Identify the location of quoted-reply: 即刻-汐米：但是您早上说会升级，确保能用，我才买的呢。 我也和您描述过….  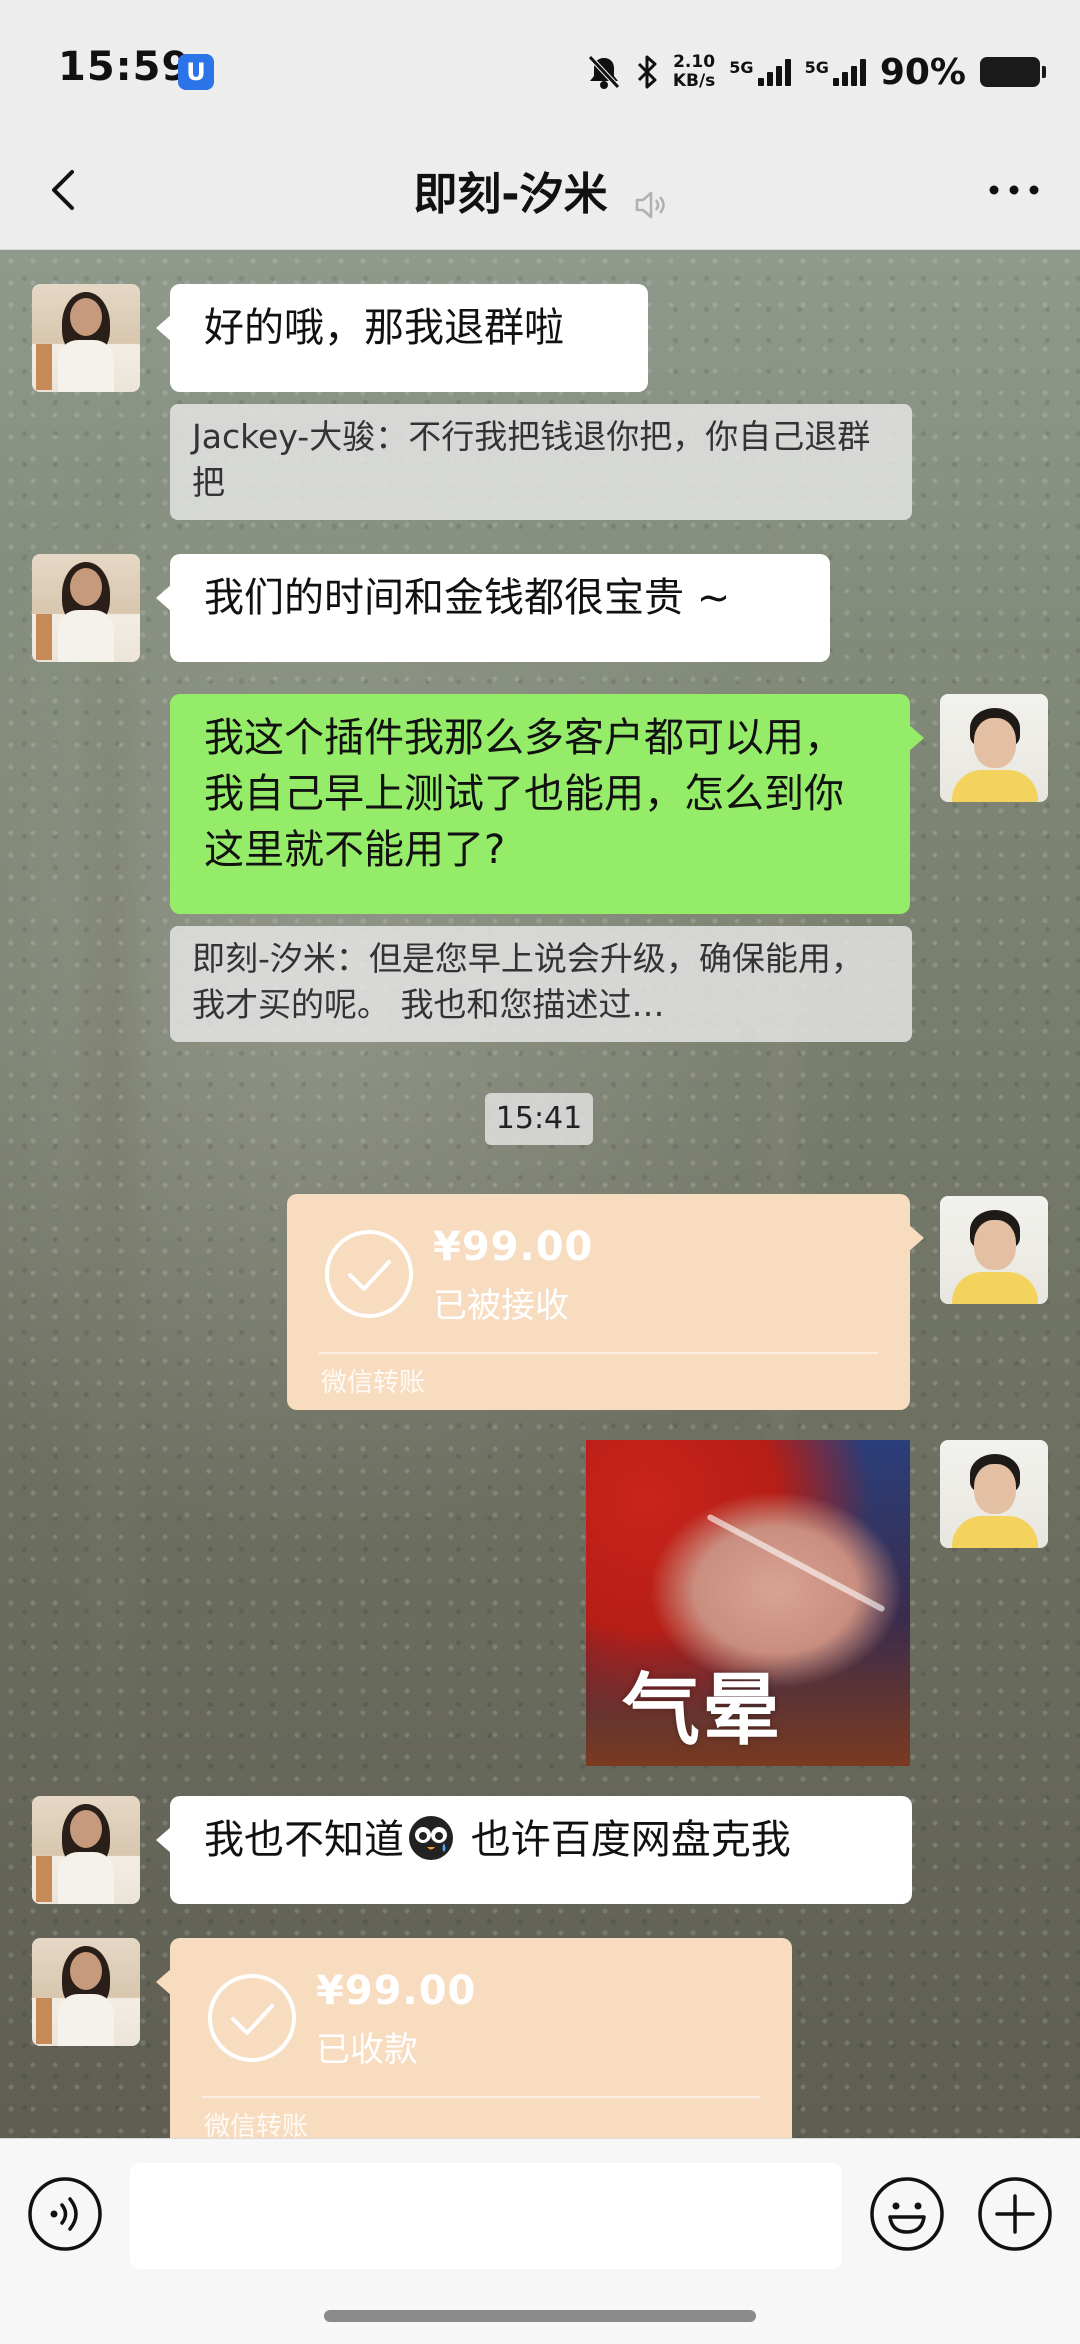
(541, 984).